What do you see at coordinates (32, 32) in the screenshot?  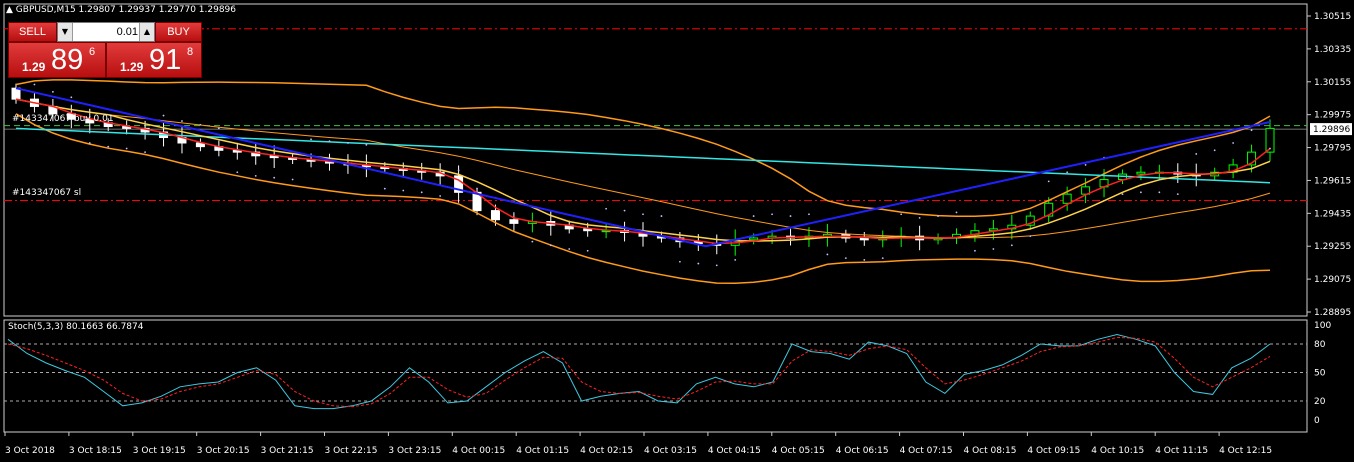 I see `sell-button: SELL` at bounding box center [32, 32].